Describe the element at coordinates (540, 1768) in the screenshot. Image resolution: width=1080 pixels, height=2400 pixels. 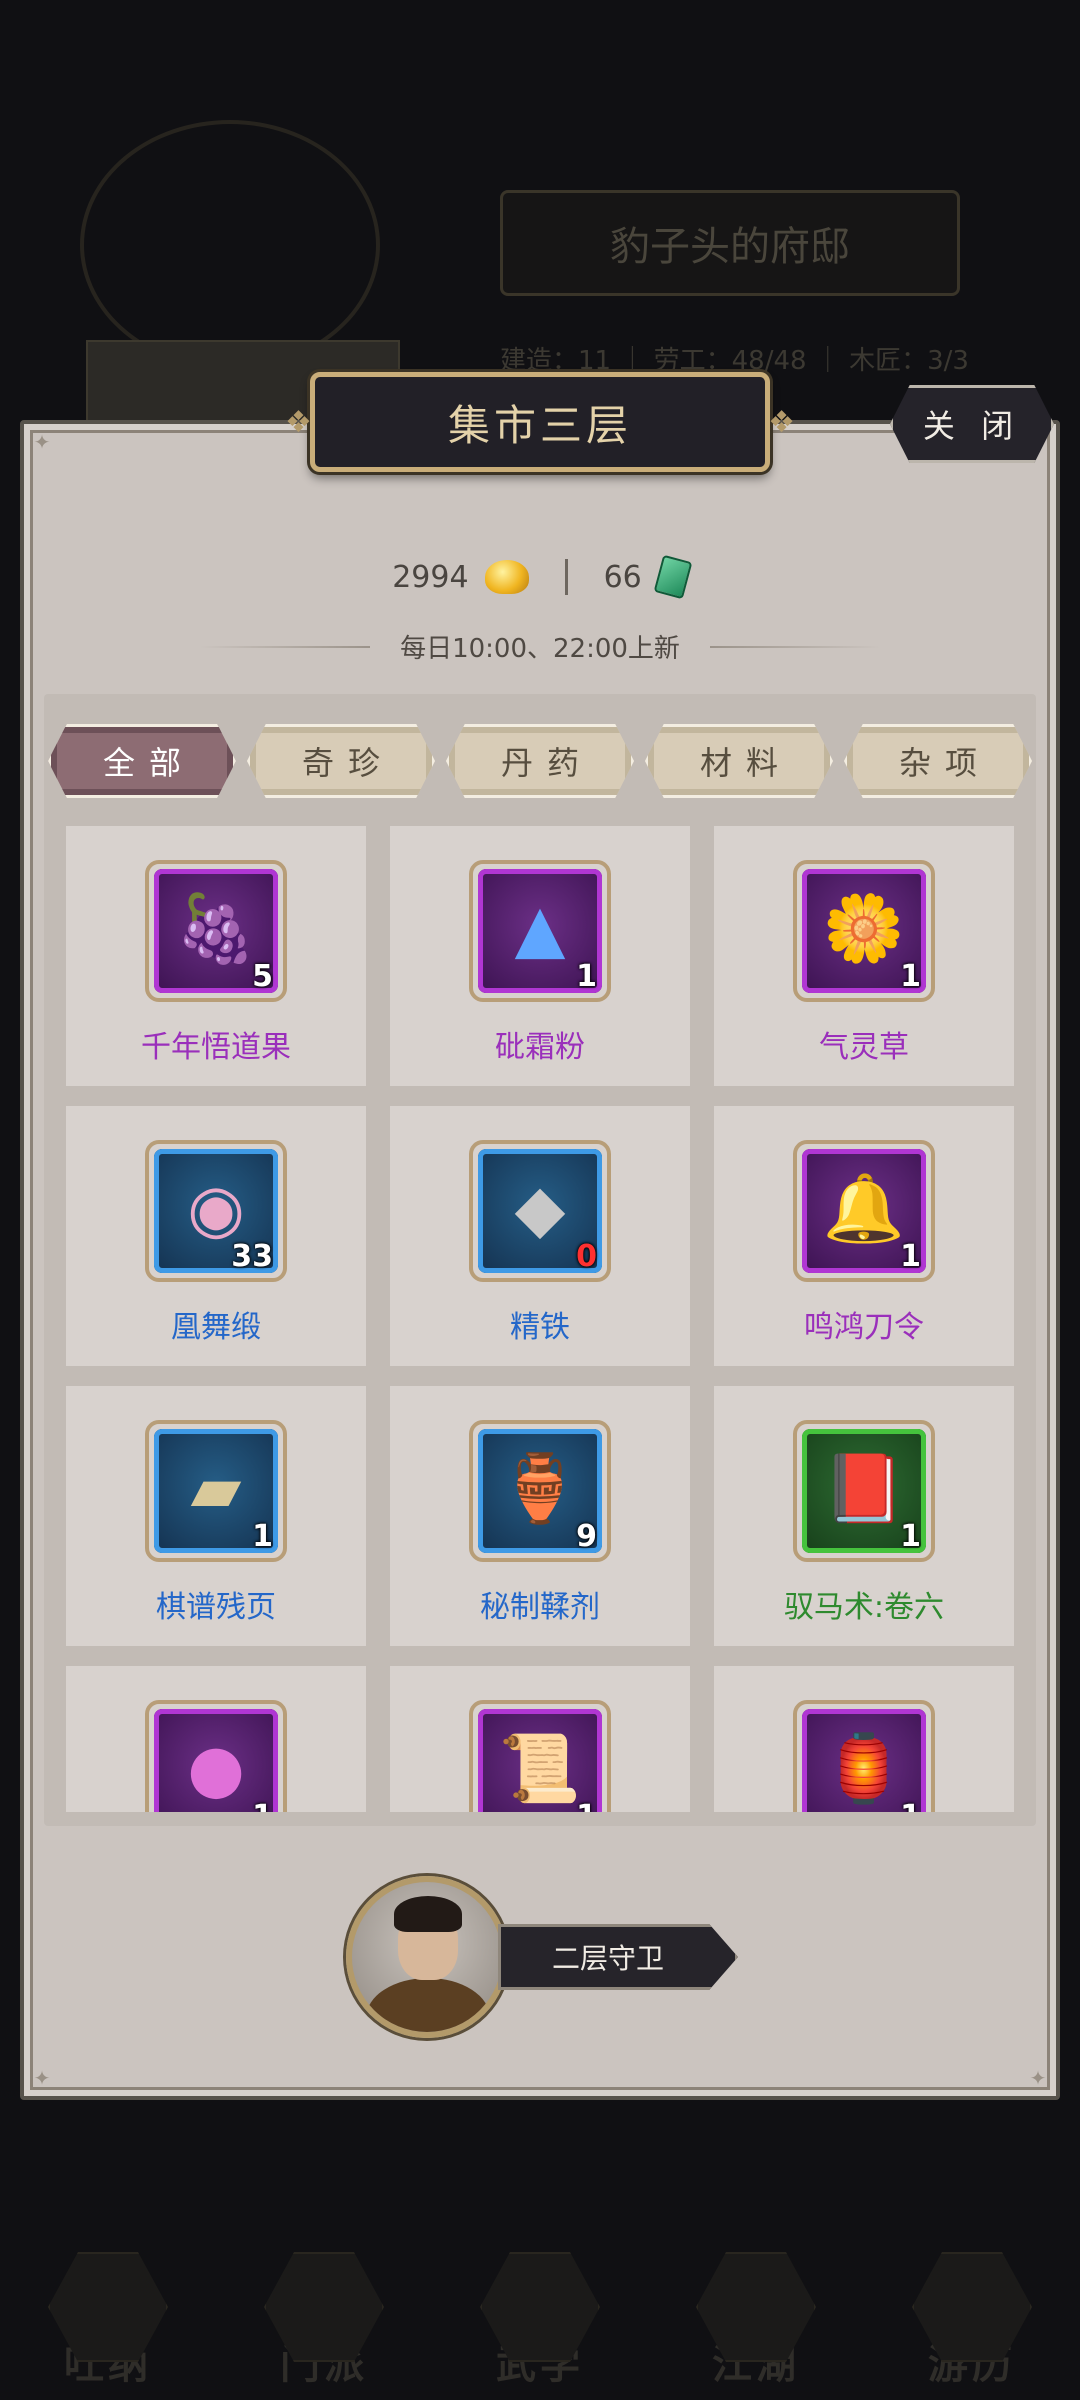
I see `scroll-set-icon: 📜` at that location.